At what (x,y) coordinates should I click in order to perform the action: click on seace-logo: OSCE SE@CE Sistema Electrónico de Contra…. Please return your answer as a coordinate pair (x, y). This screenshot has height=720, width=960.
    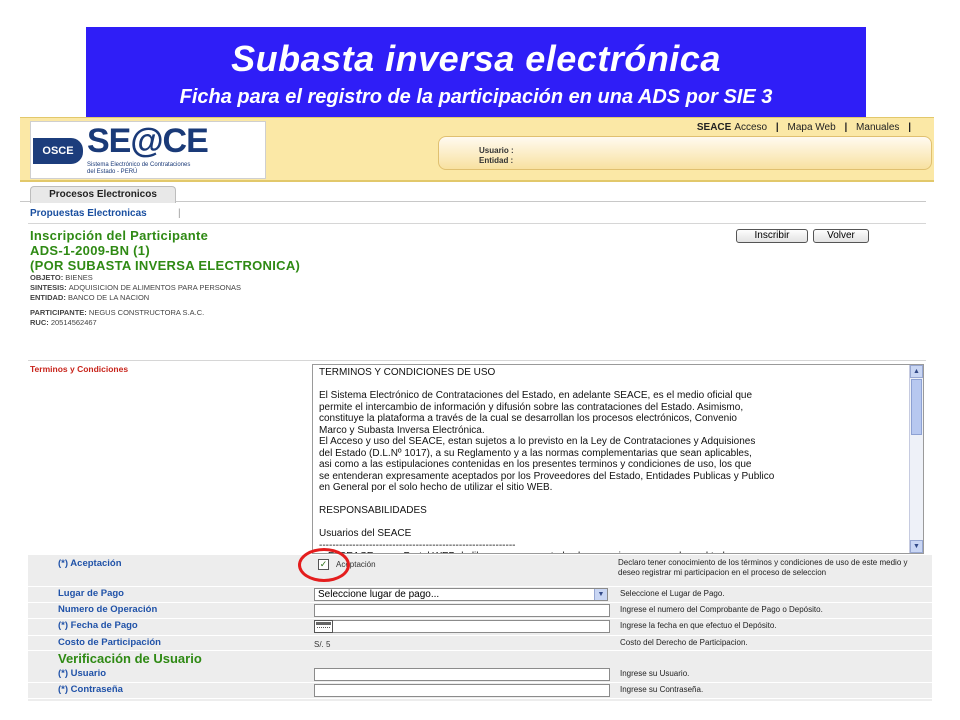
    Looking at the image, I should click on (148, 150).